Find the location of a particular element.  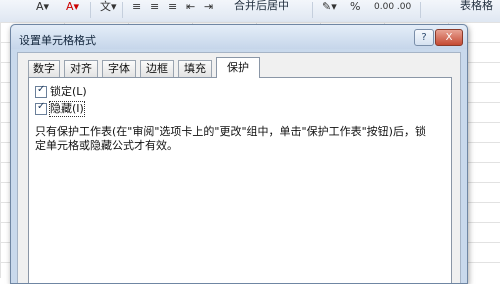

tab-alignment: 对齐 is located at coordinates (81, 68).